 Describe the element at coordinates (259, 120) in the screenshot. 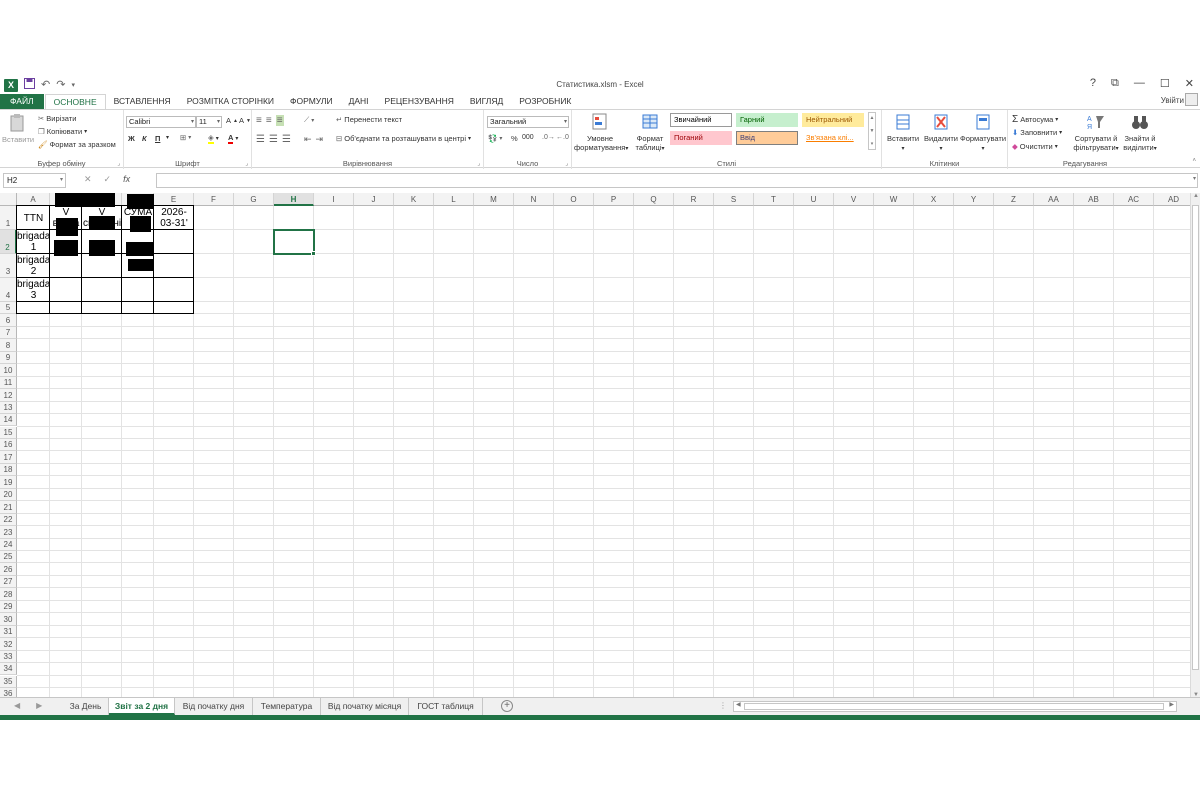

I see `align-top-icon: ≡` at that location.